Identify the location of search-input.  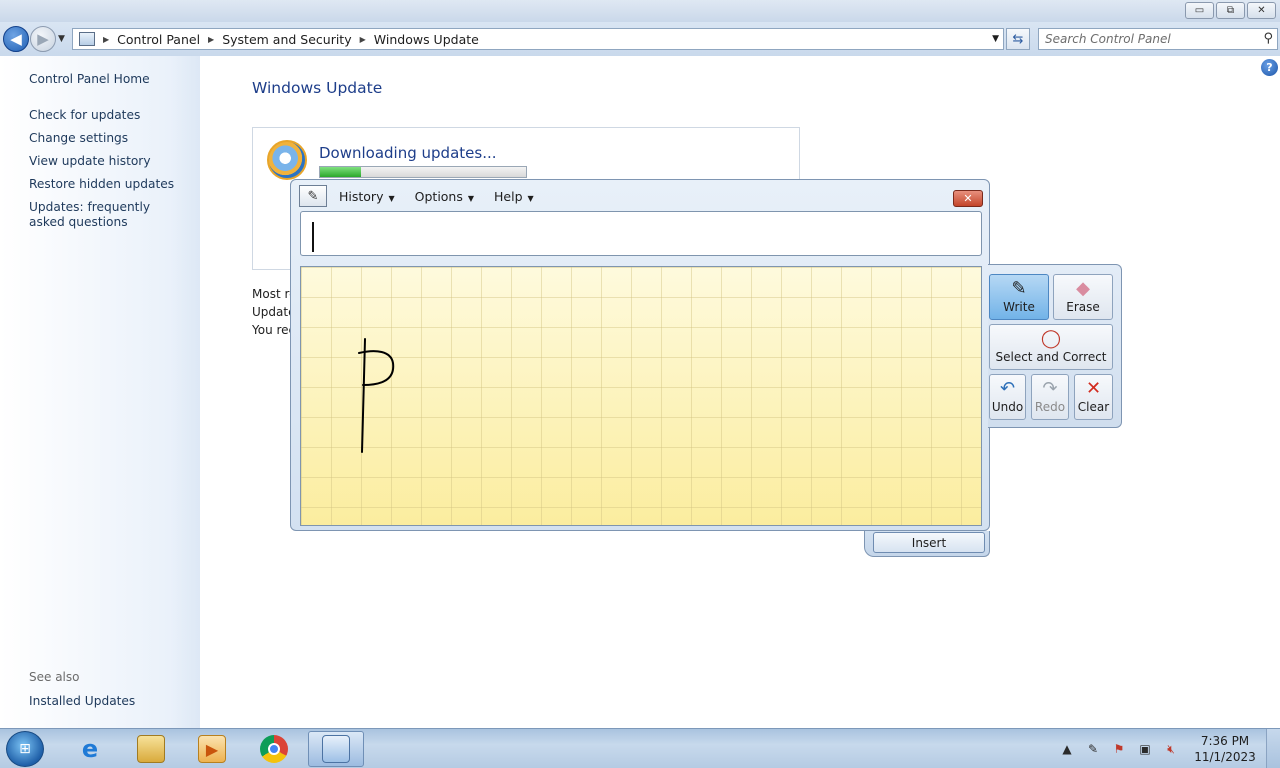
(1144, 39).